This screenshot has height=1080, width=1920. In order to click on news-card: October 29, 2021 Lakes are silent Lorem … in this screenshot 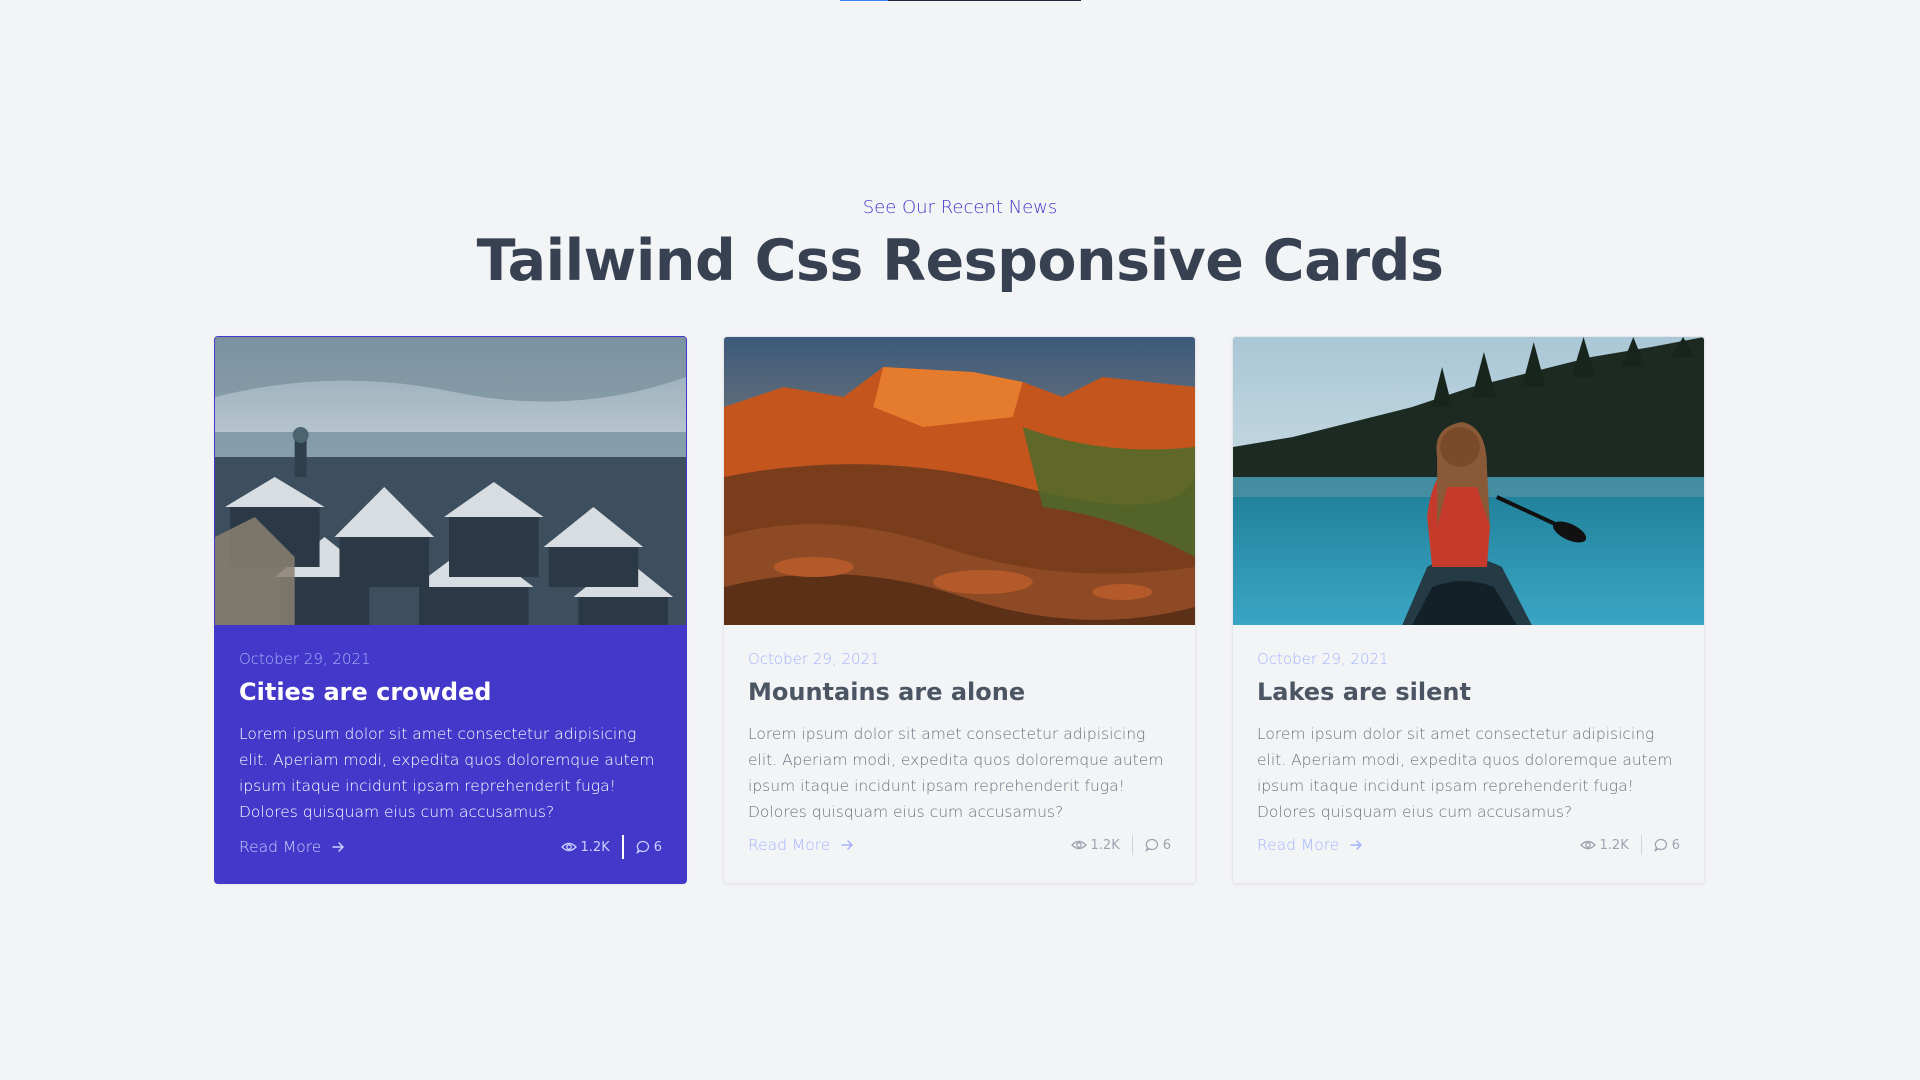, I will do `click(1468, 610)`.